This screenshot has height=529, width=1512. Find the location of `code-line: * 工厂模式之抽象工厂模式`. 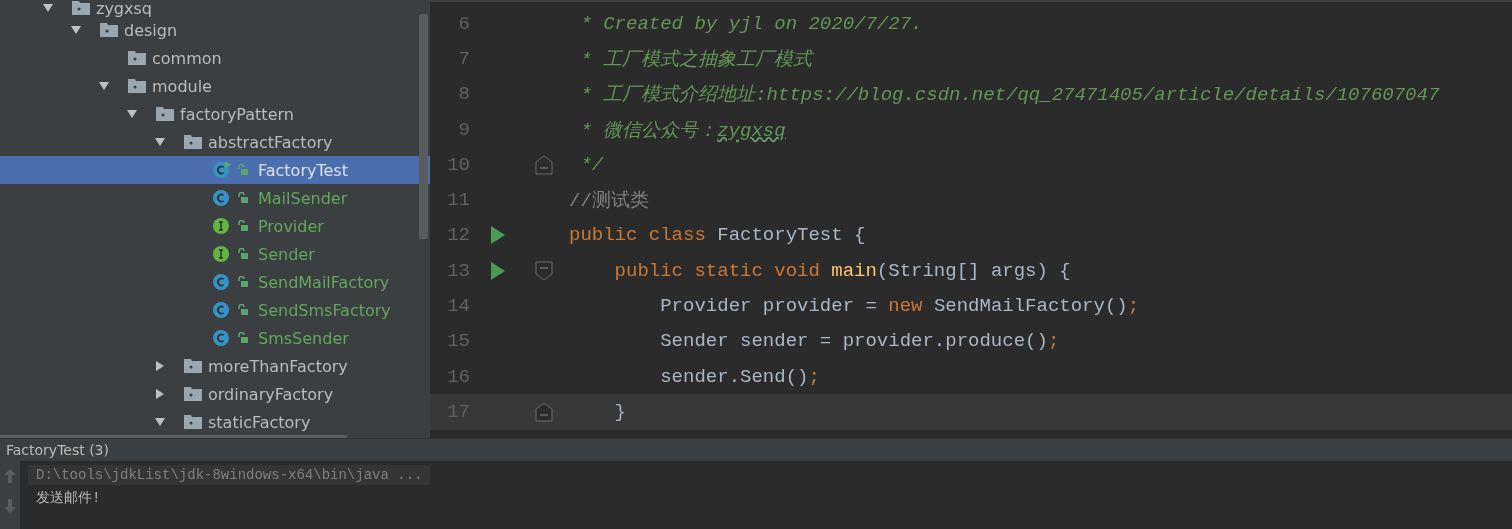

code-line: * 工厂模式之抽象工厂模式 is located at coordinates (696, 59).